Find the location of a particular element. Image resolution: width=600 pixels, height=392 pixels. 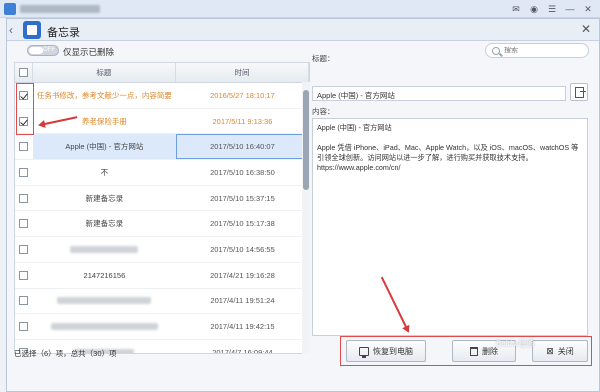

table-row: Apple (中国) - 官方网站 2017/5/10 16:40:07 is located at coordinates (162, 147).